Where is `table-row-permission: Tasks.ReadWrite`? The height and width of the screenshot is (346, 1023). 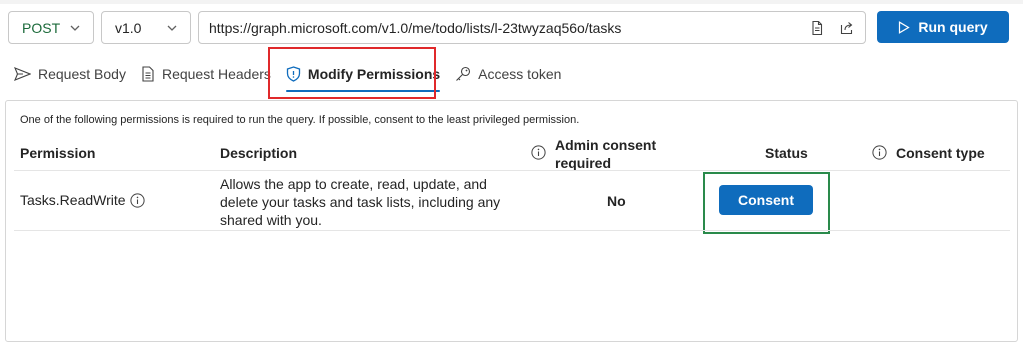 table-row-permission: Tasks.ReadWrite is located at coordinates (82, 200).